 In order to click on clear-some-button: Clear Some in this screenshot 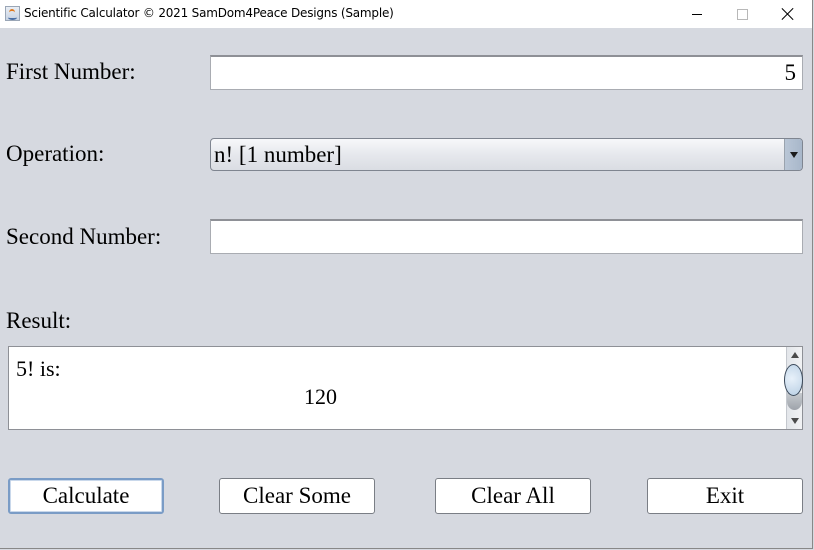, I will do `click(297, 496)`.